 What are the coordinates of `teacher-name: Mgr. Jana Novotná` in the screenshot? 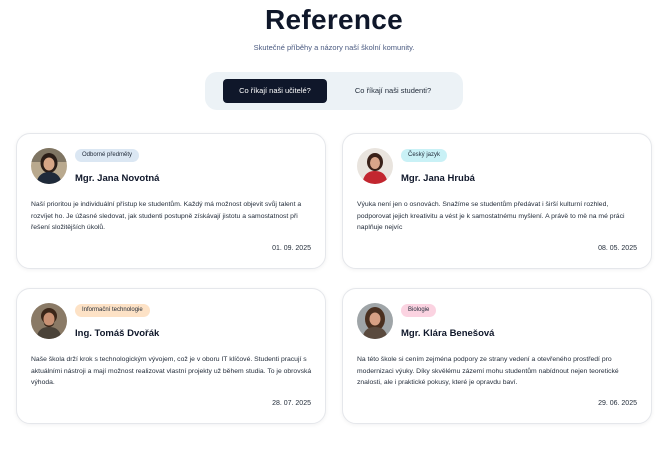 It's located at (117, 178).